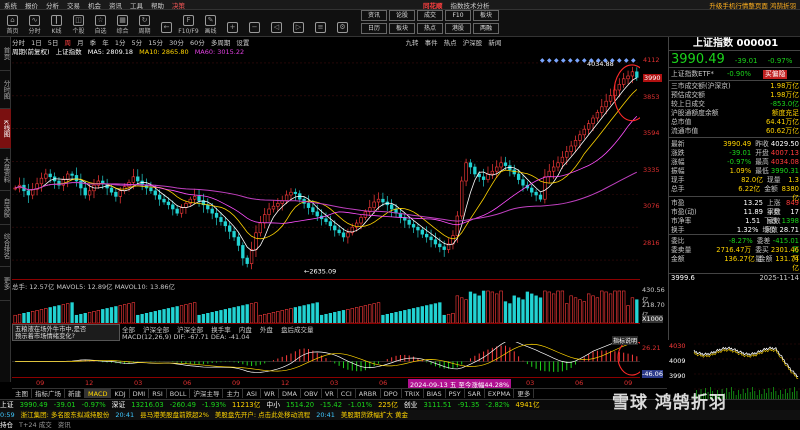 This screenshot has width=800, height=430. Describe the element at coordinates (5, 129) in the screenshot. I see `left-tab-kline: K线图` at that location.